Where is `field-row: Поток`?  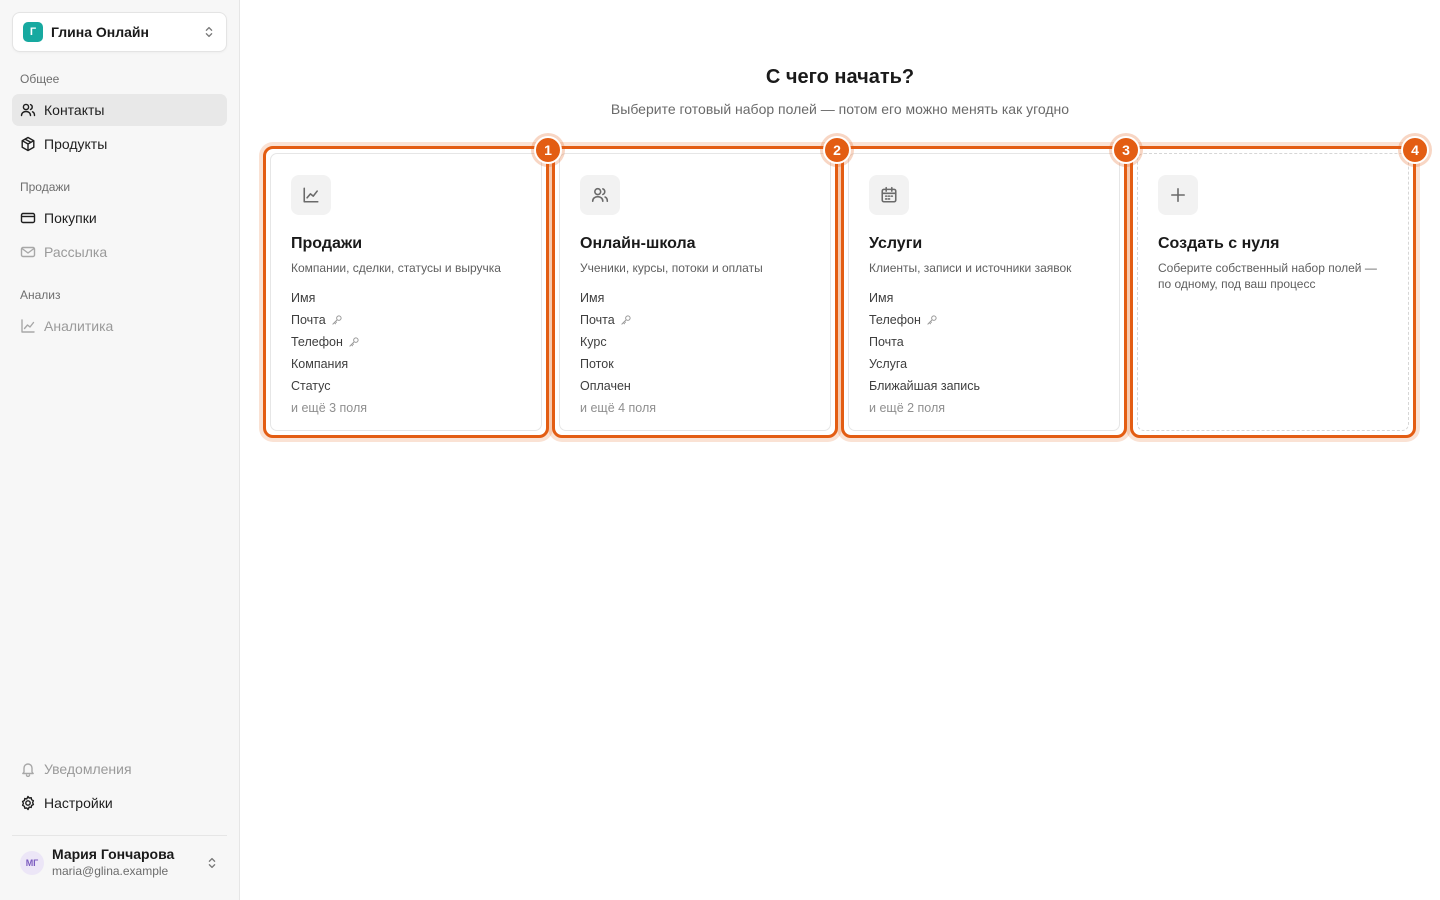
field-row: Поток is located at coordinates (705, 364).